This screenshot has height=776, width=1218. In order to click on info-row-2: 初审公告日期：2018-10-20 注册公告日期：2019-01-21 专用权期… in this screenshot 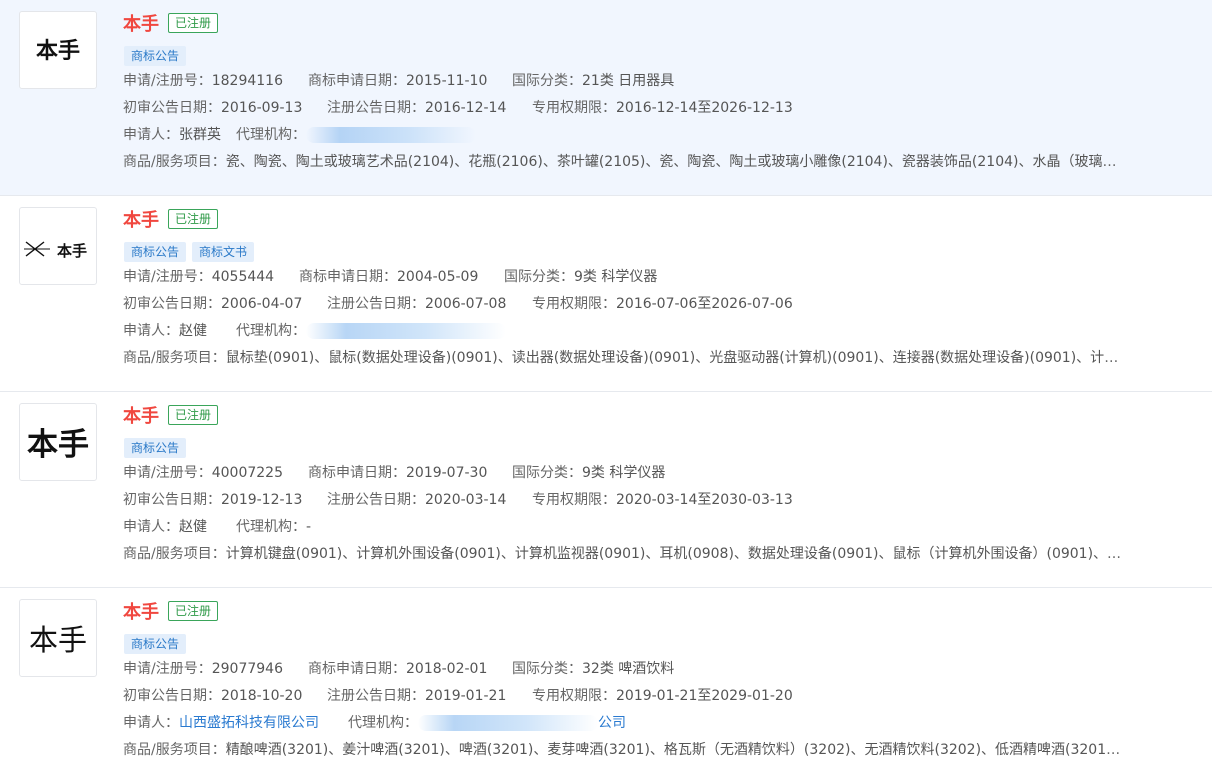, I will do `click(458, 696)`.